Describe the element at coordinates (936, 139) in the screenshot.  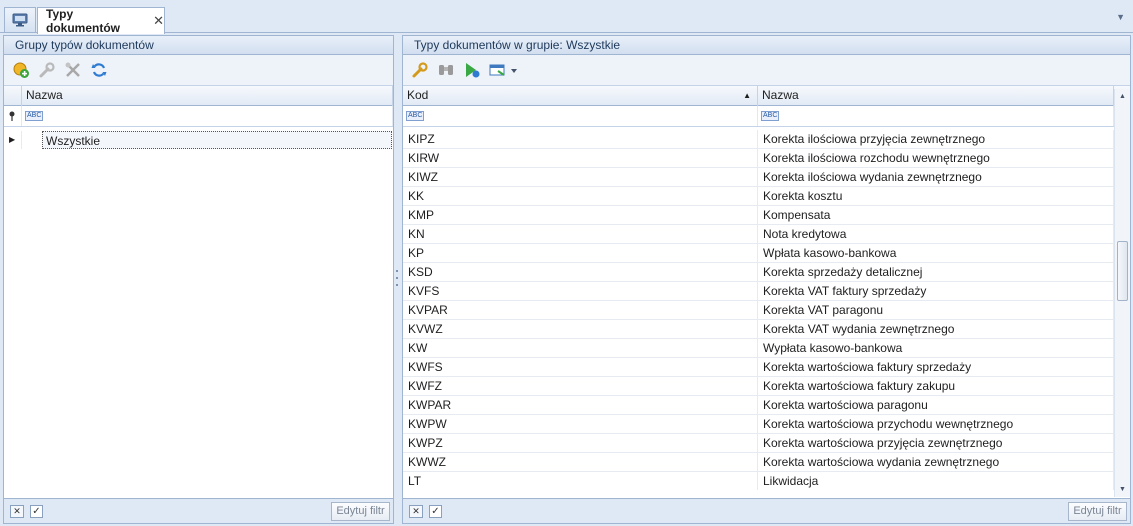
I see `name-cell: Korekta ilościowa przyjęcia zewnętrznego` at that location.